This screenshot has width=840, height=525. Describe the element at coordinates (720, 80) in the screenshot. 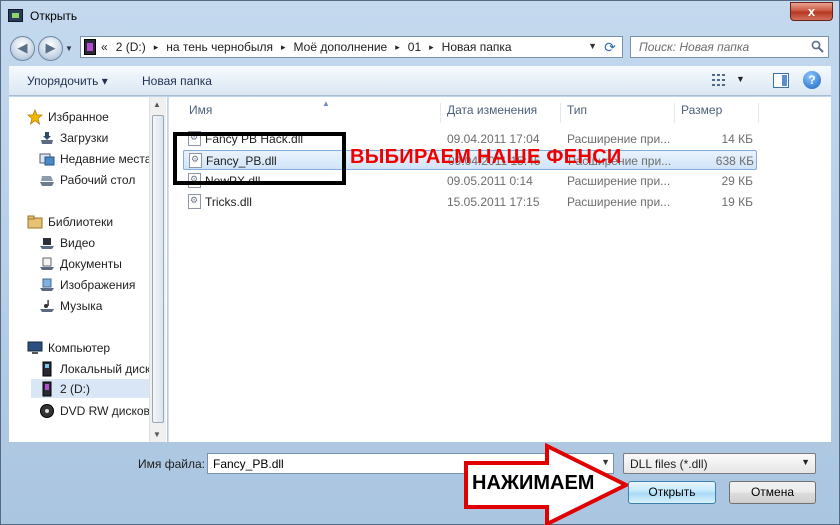

I see `view-options-icon` at that location.